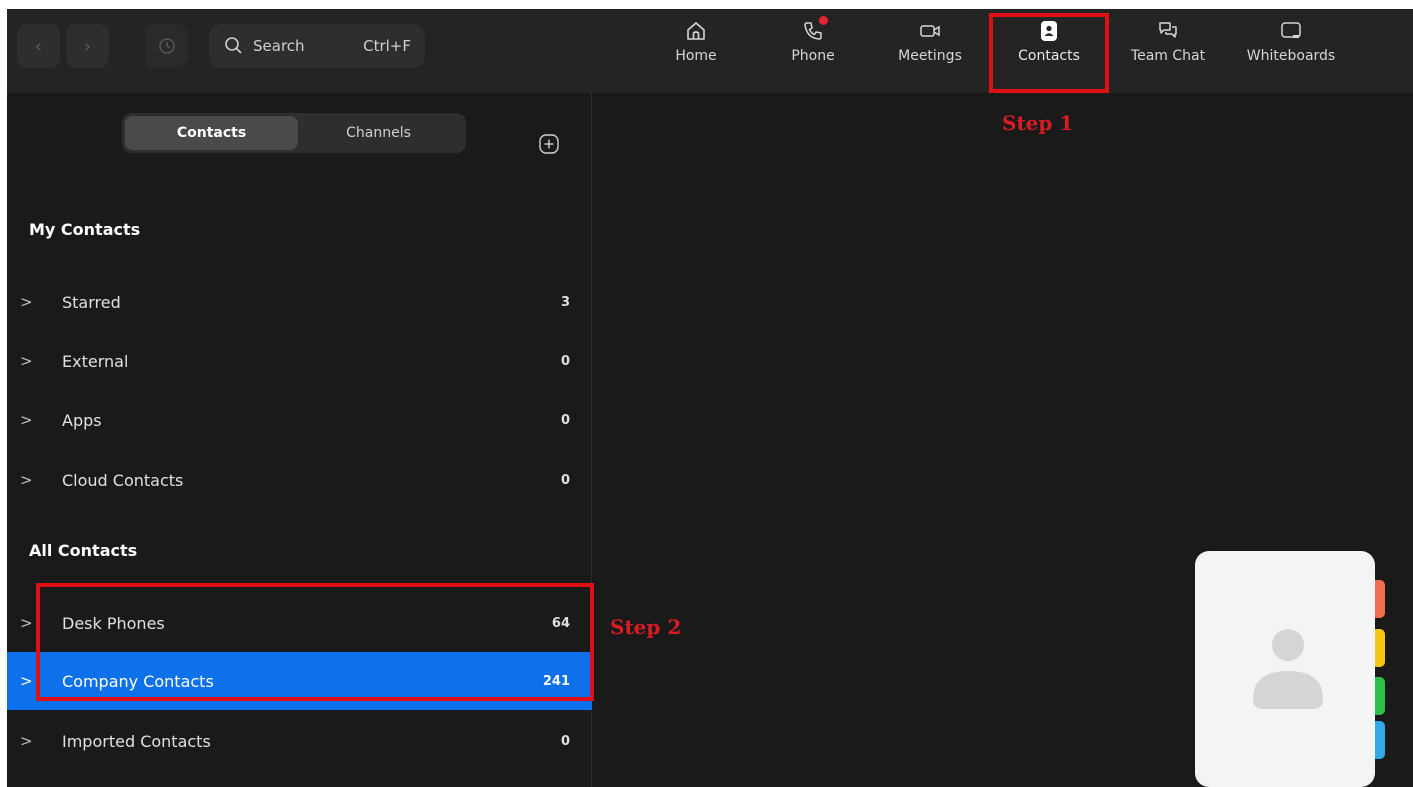 This screenshot has height=787, width=1413. I want to click on tab-phone-label: Phone, so click(813, 56).